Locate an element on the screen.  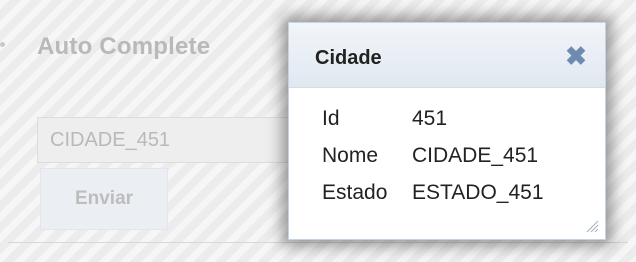
field-label-estado: Estado is located at coordinates (355, 192).